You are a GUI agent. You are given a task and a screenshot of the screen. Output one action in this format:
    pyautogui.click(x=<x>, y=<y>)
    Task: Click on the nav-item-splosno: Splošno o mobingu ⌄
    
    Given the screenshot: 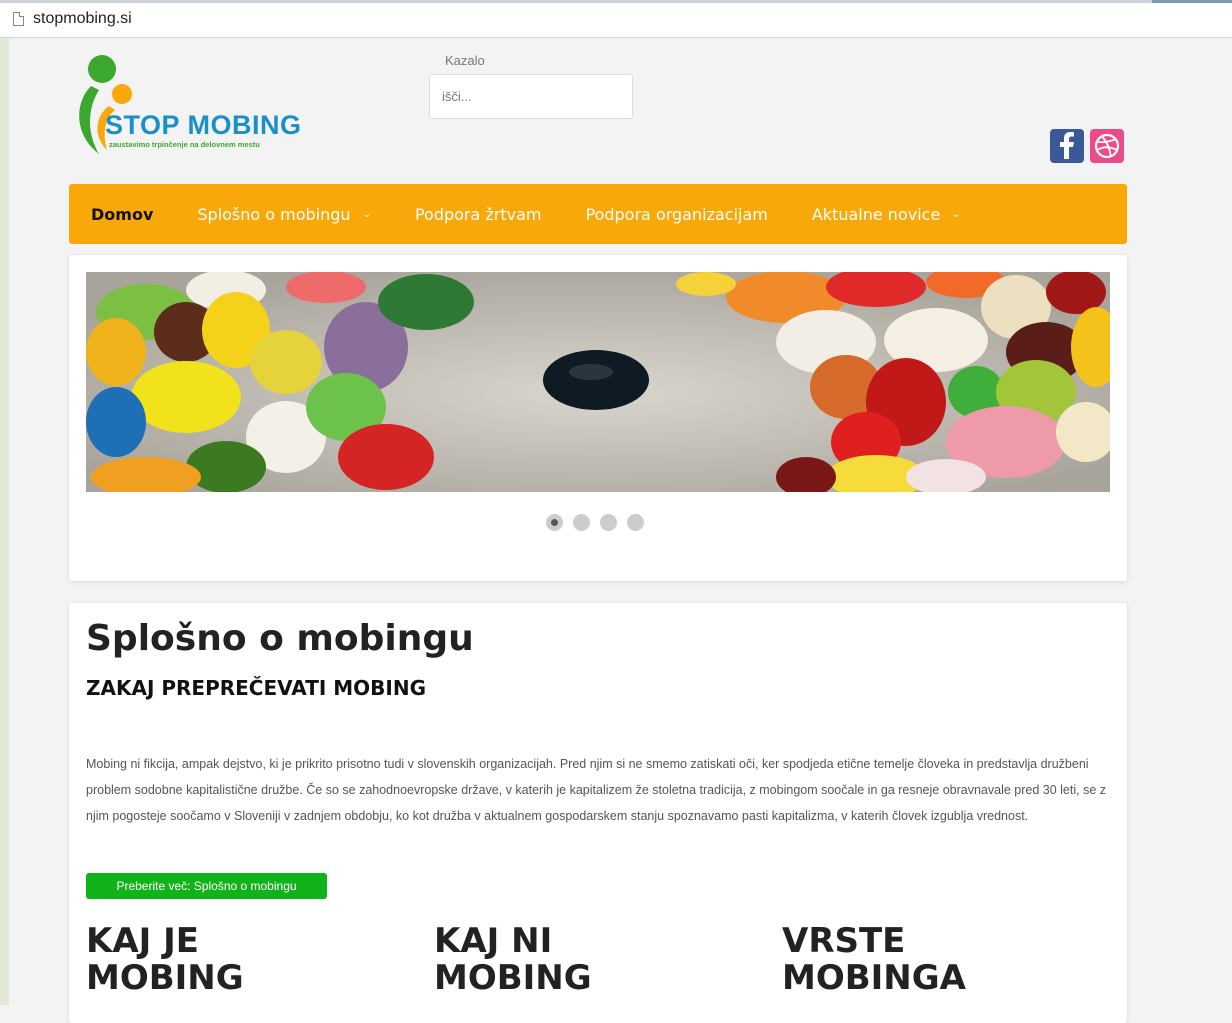 What is the action you would take?
    pyautogui.click(x=284, y=214)
    